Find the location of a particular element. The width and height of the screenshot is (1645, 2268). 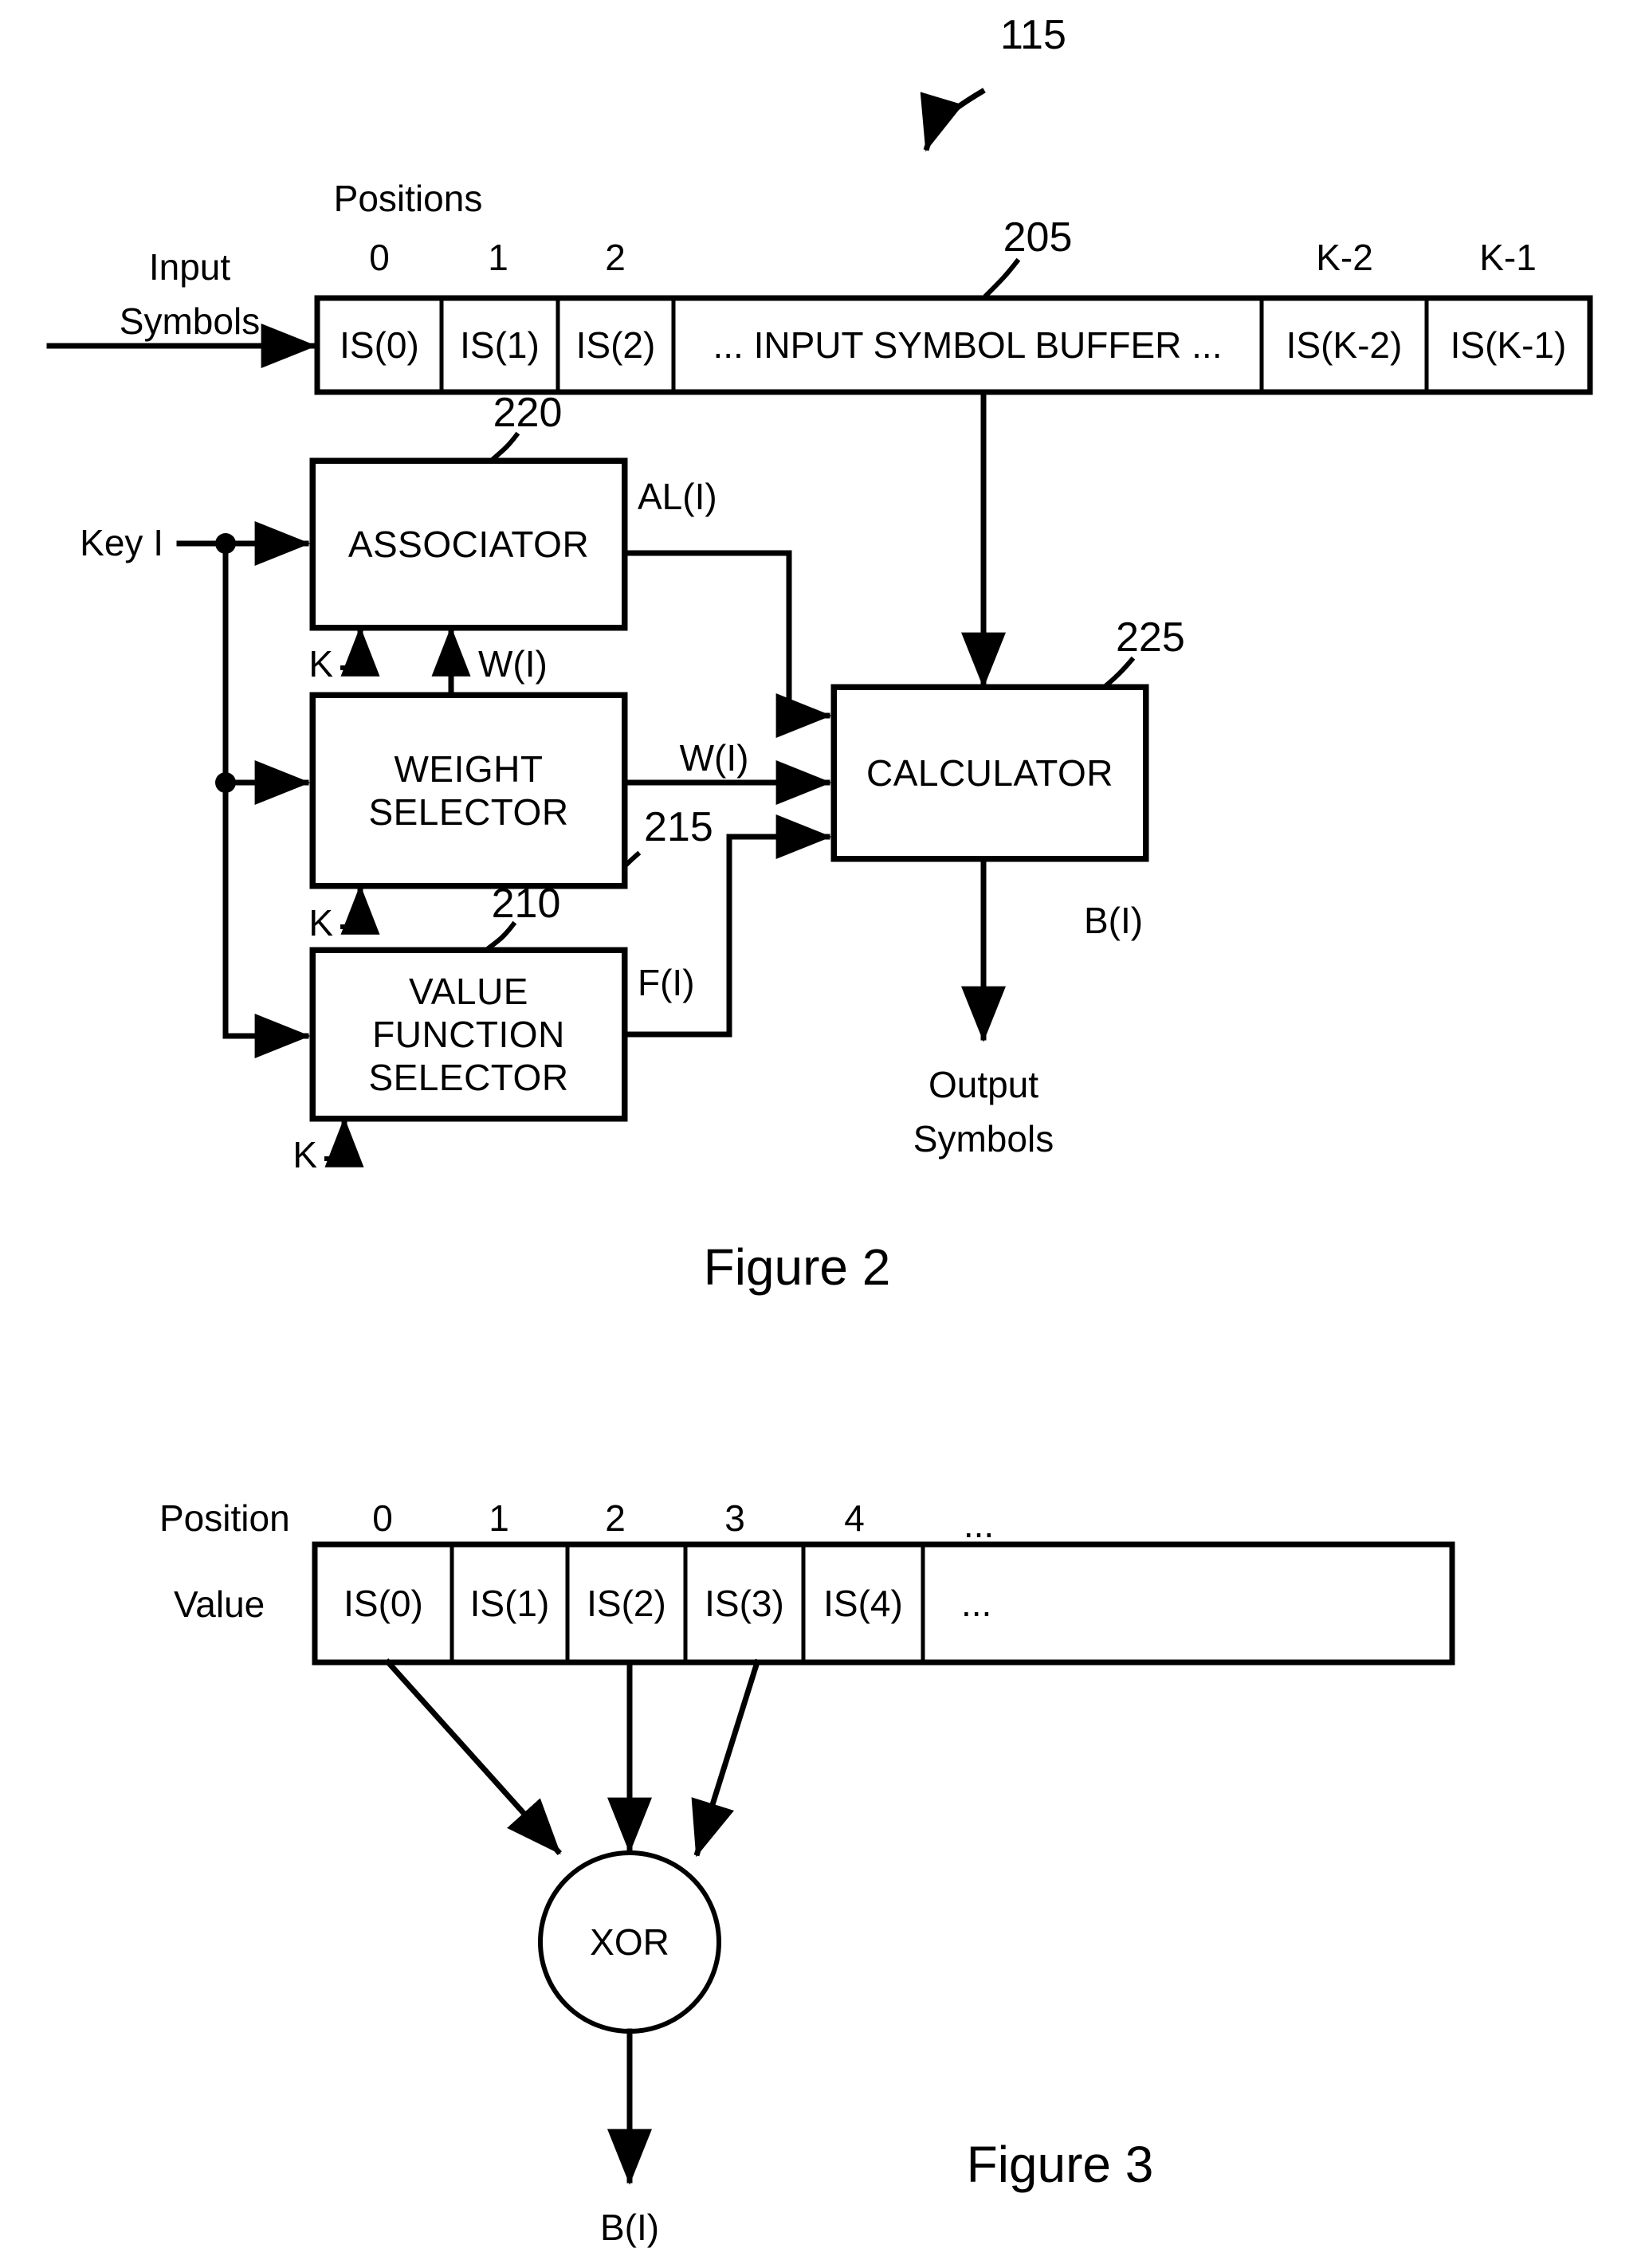

fig3-cell-2-value: IS(2) is located at coordinates (626, 1603).